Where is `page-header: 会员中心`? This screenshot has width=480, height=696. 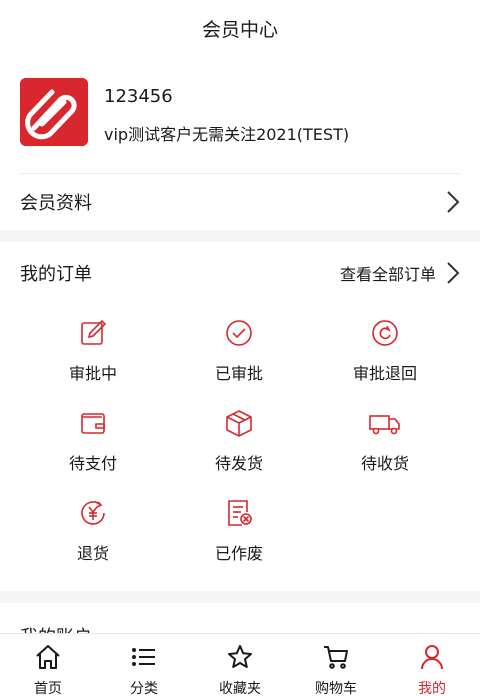 page-header: 会员中心 is located at coordinates (240, 28).